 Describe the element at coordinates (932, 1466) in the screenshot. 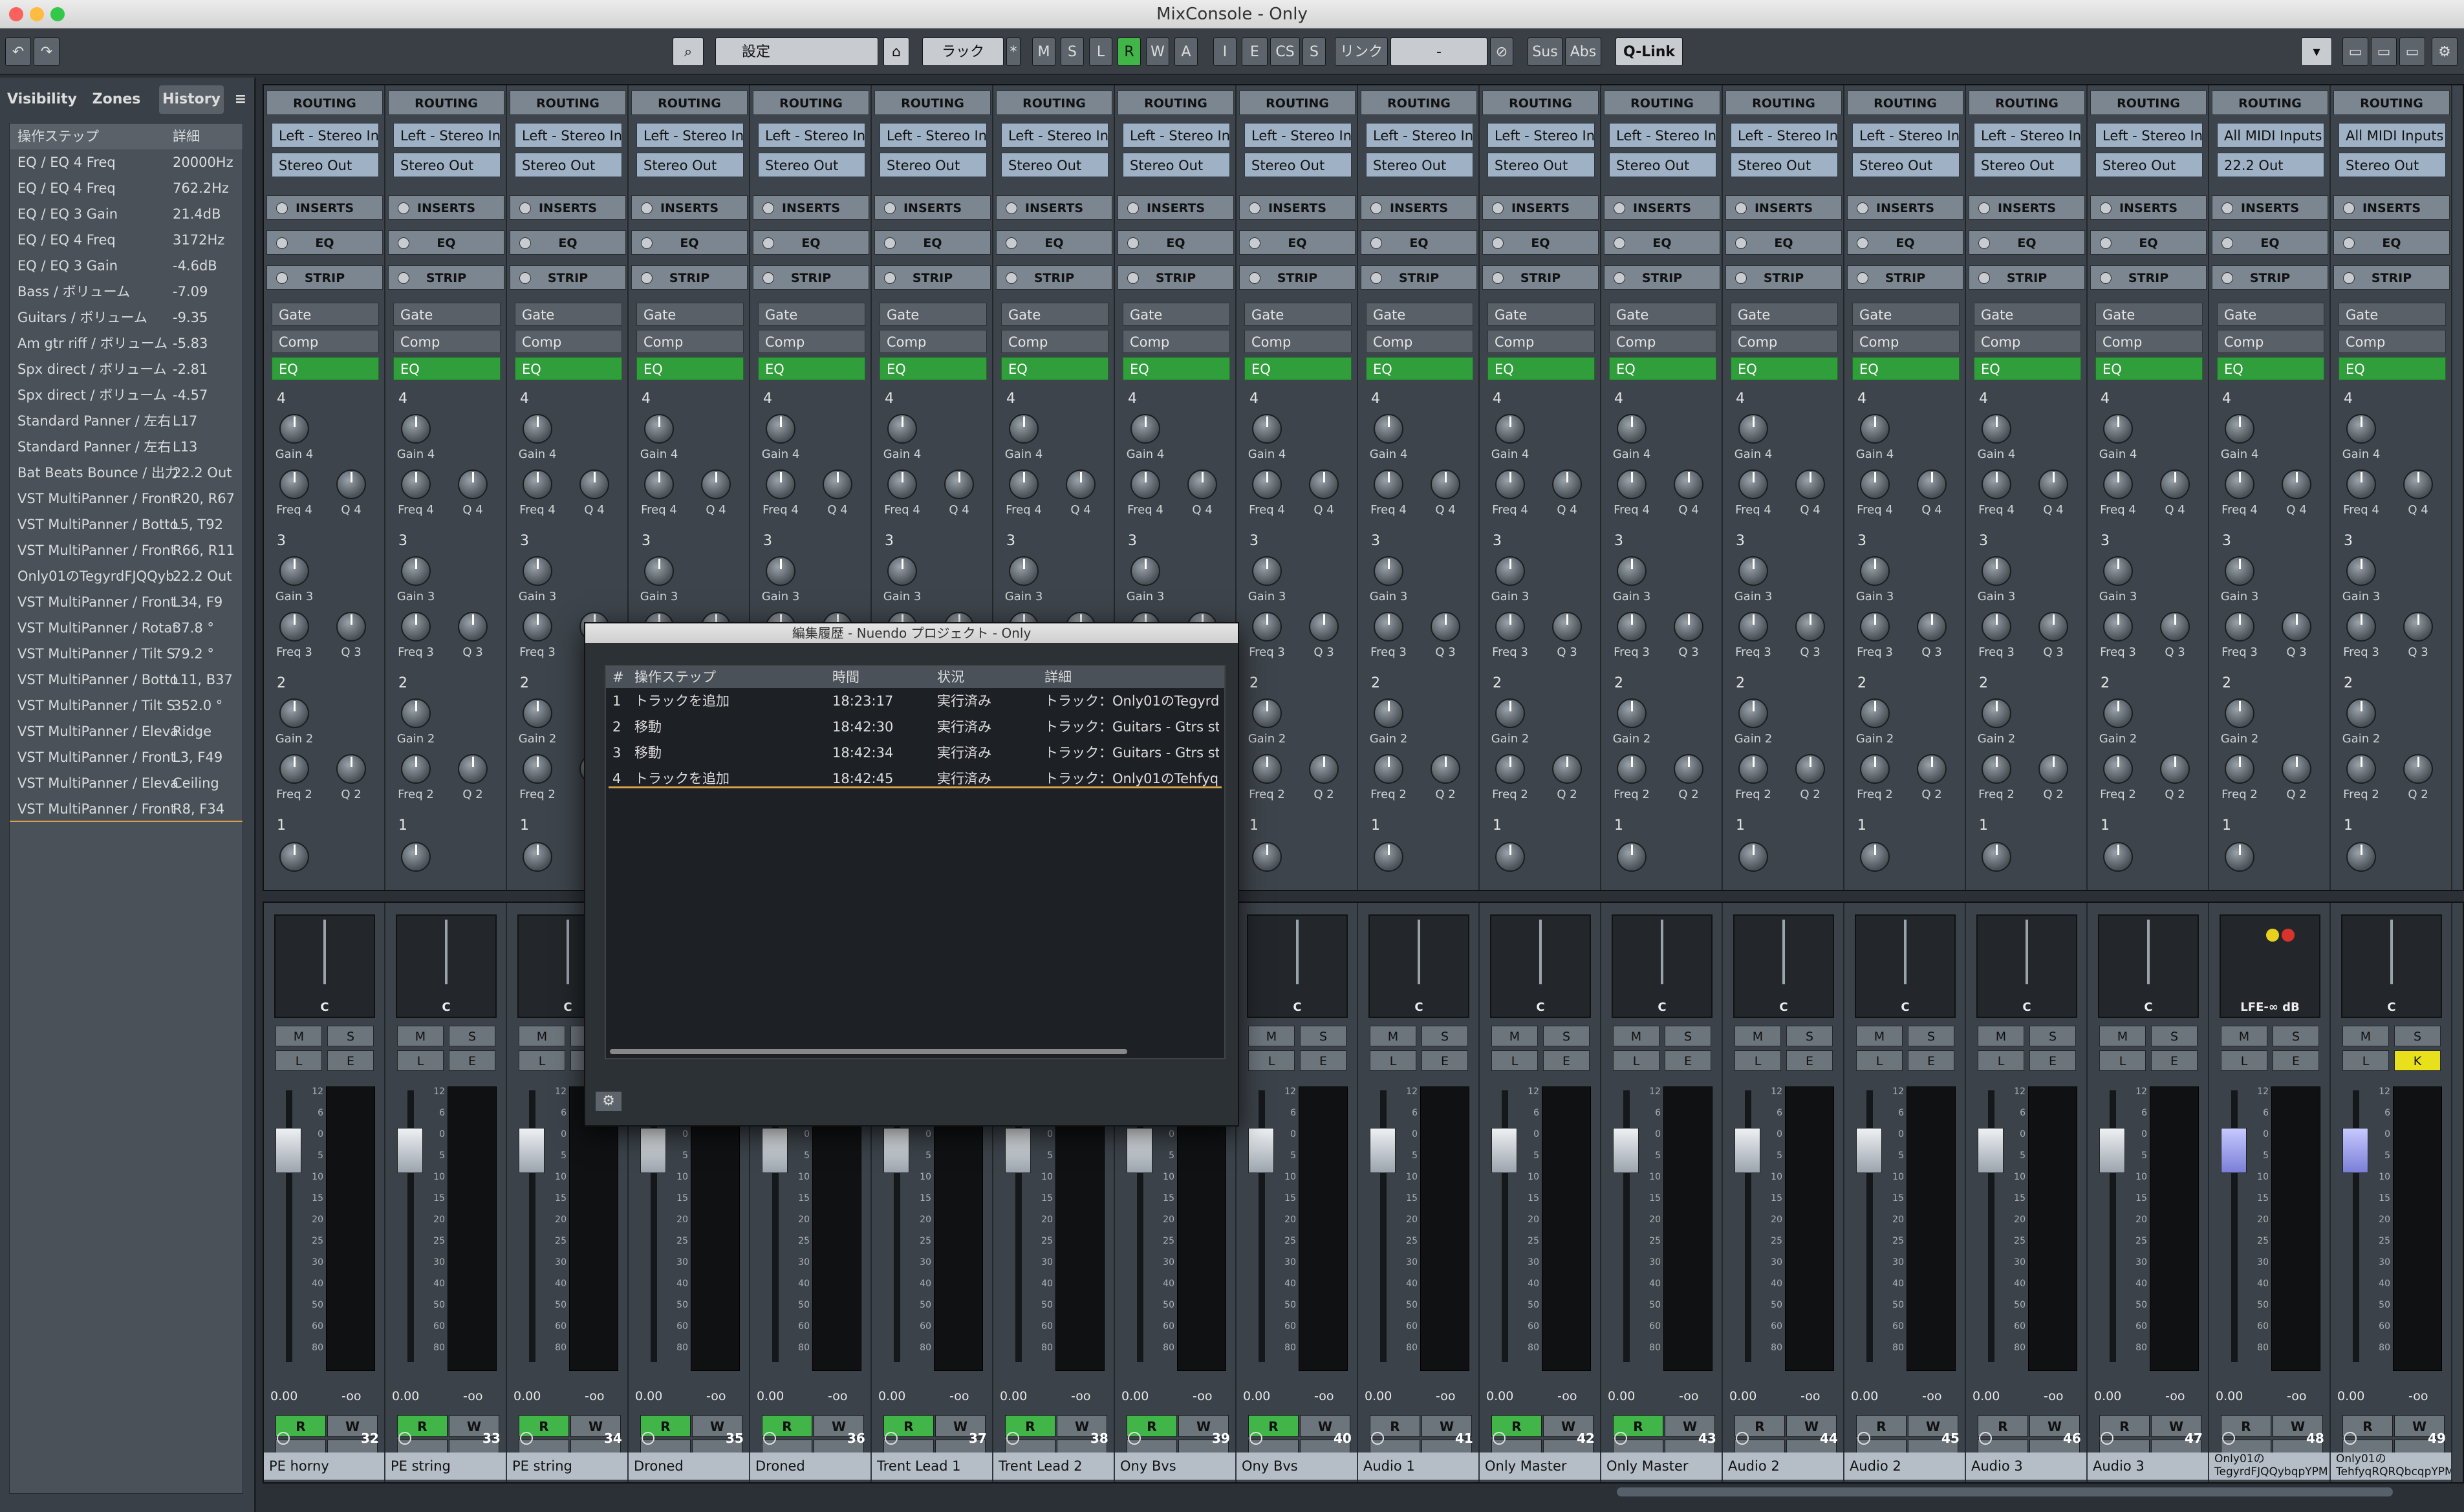

I see `channel-name: Trent Lead 1` at that location.